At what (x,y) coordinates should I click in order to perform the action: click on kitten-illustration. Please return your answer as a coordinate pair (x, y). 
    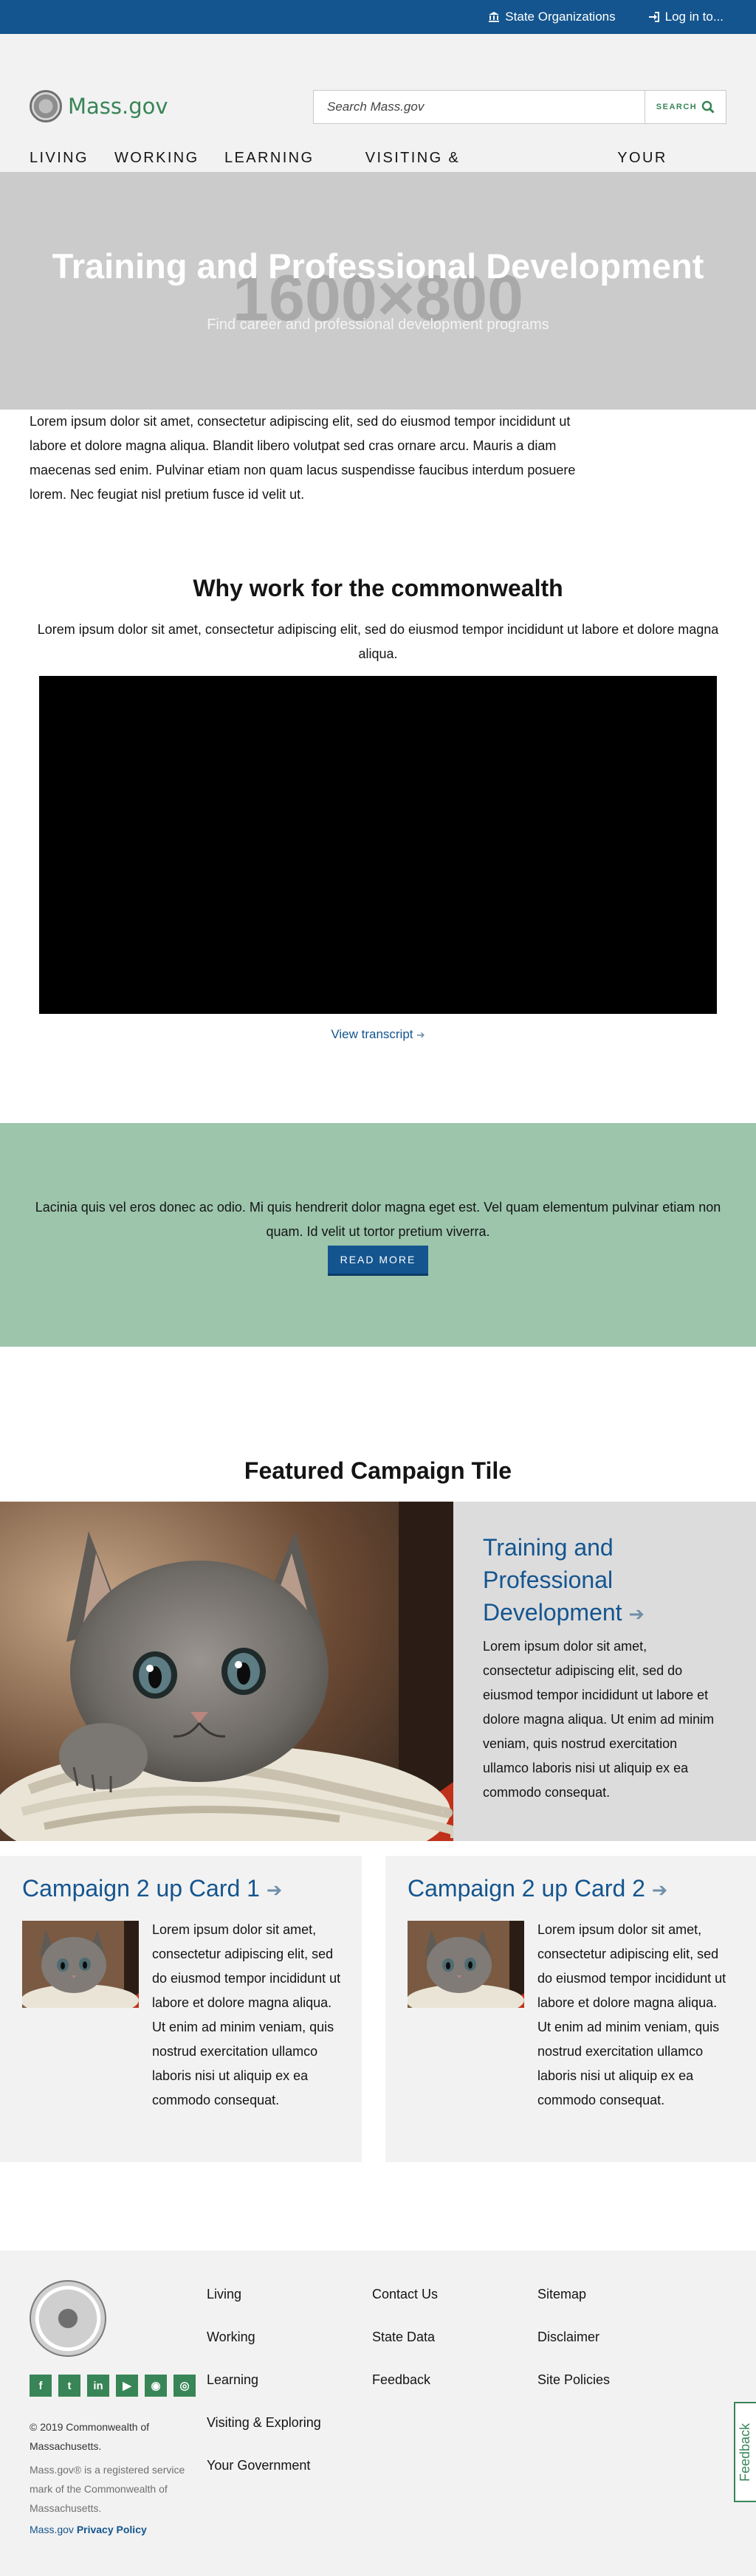
    Looking at the image, I should click on (226, 1671).